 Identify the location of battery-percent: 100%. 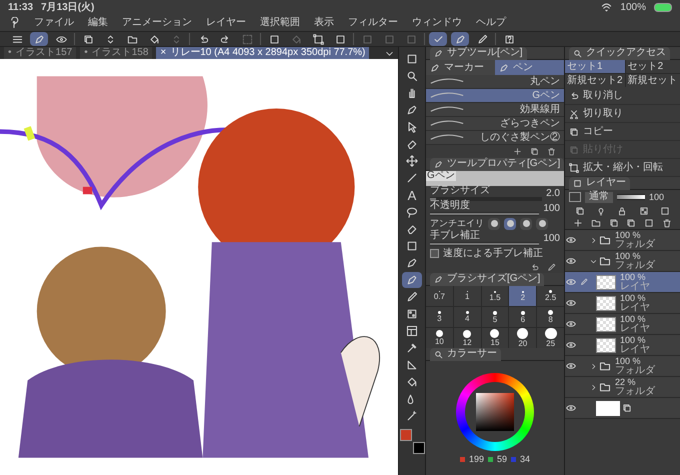
(633, 7).